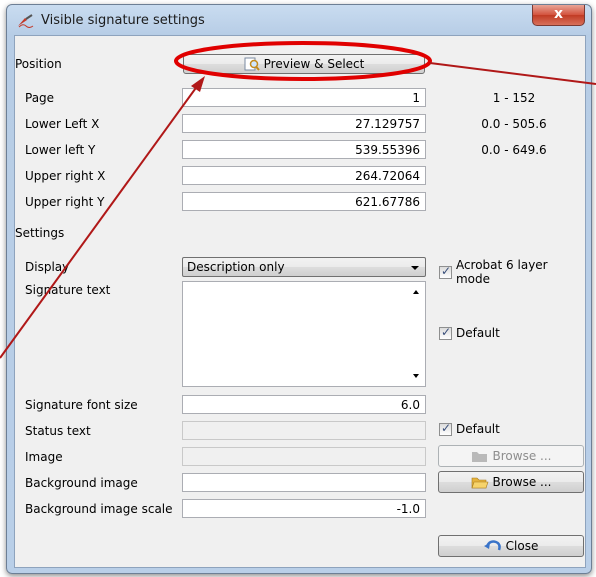  I want to click on window-close-button: x, so click(558, 15).